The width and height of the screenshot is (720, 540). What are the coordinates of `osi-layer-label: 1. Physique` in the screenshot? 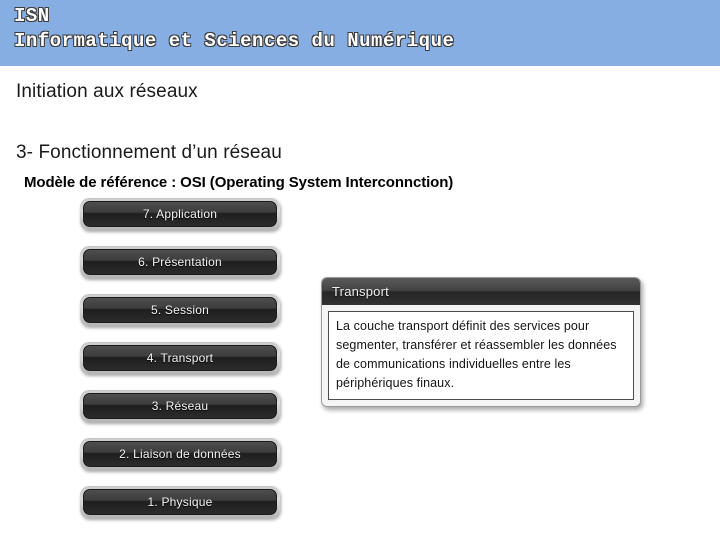 It's located at (180, 502).